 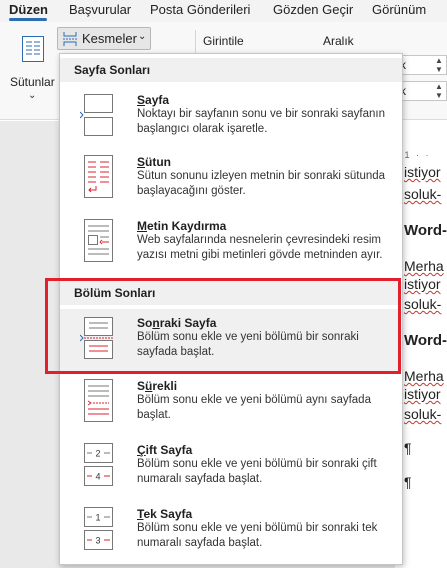 I want to click on tab-view: Görünüm, so click(x=399, y=9).